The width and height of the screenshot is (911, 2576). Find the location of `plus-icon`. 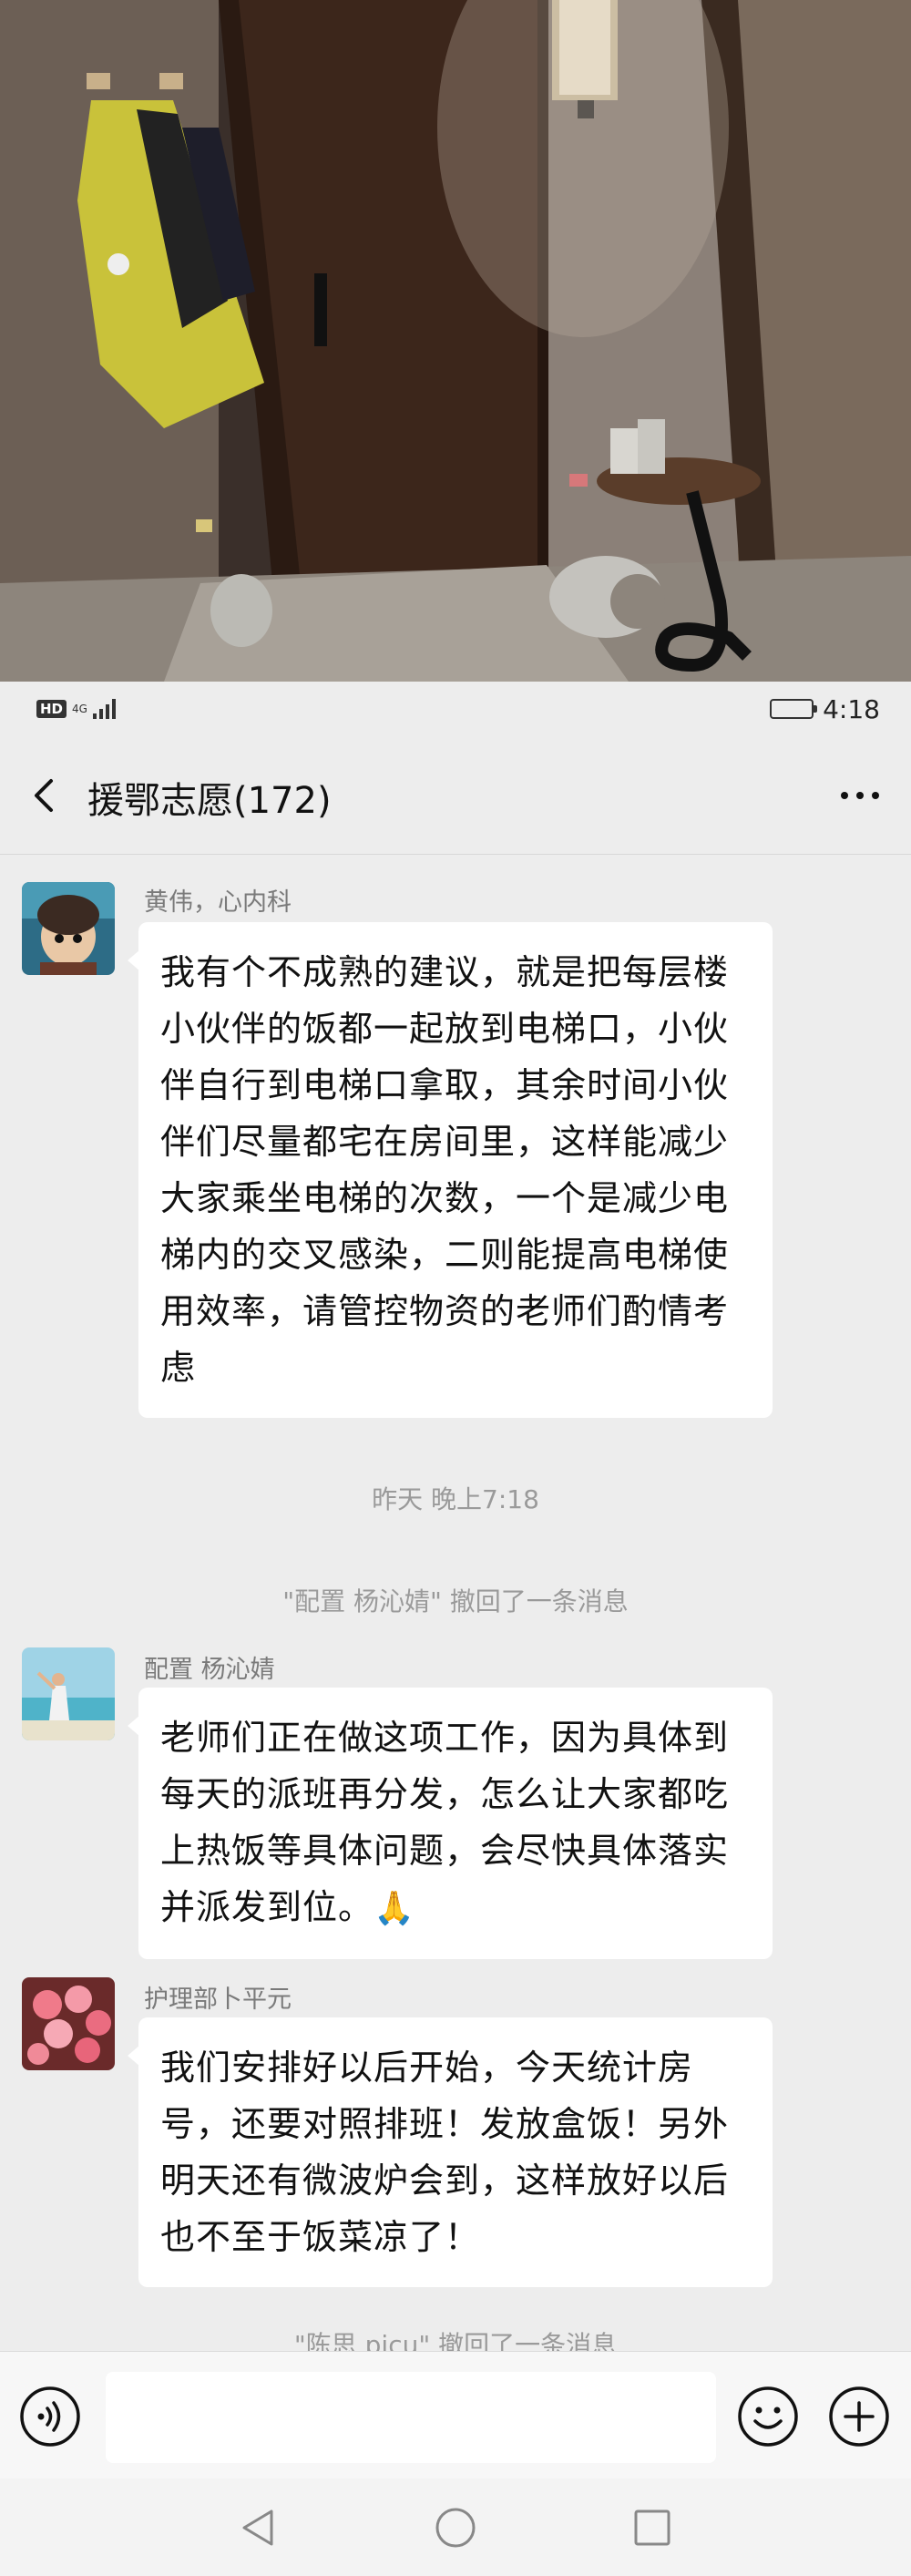

plus-icon is located at coordinates (859, 2416).